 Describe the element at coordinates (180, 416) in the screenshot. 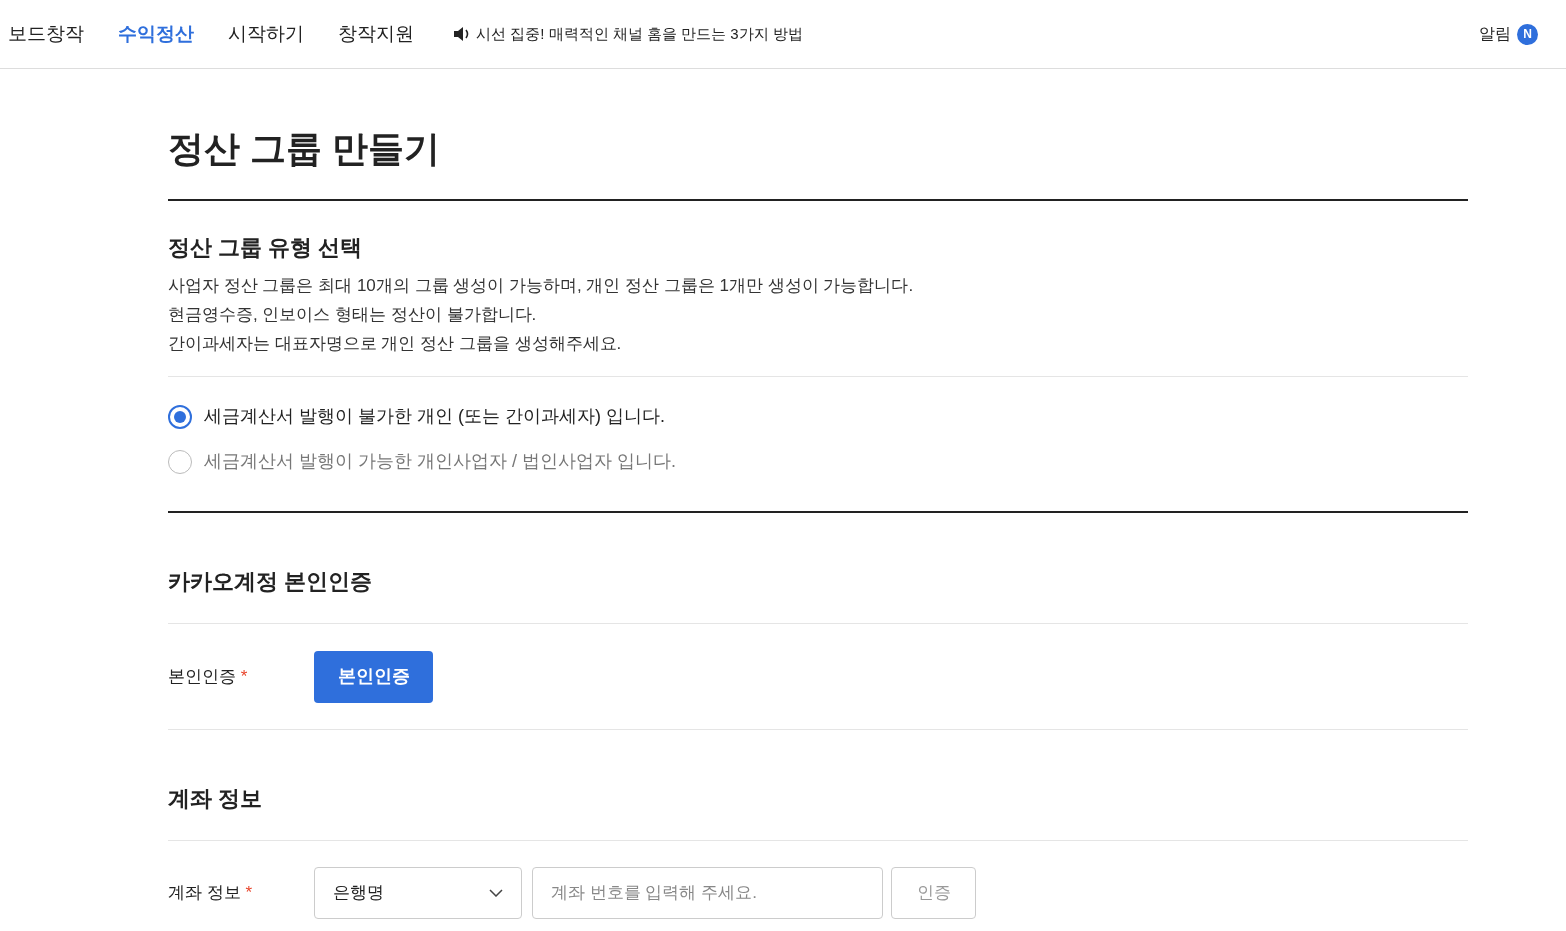

I see `radio-button` at that location.